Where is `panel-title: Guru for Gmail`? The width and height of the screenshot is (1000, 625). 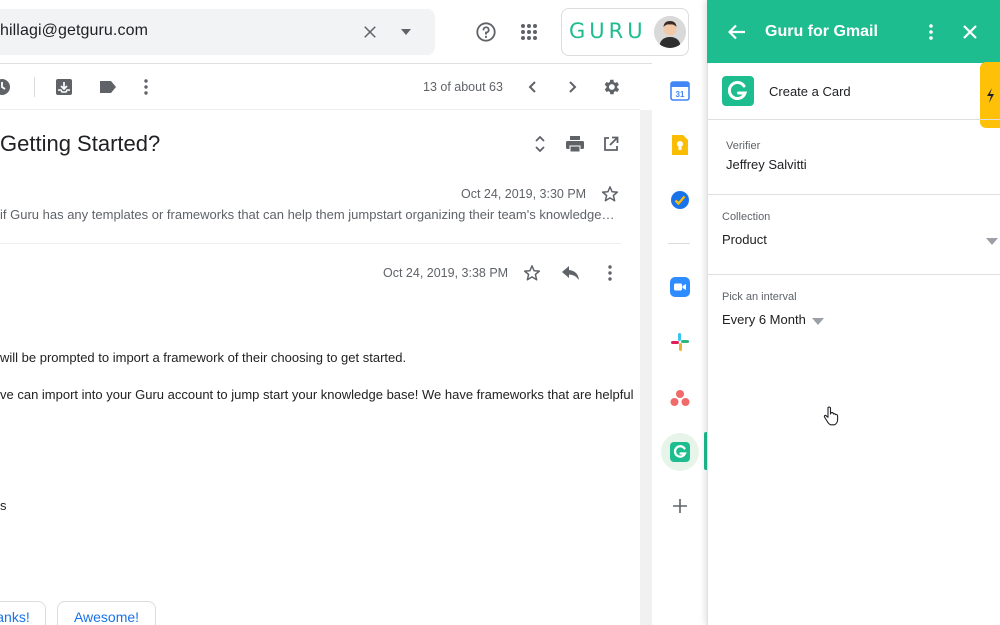
panel-title: Guru for Gmail is located at coordinates (821, 31).